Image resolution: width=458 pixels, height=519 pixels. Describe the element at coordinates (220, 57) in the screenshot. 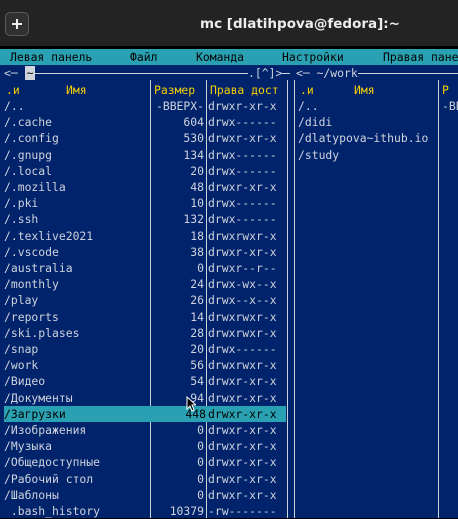

I see `menu-command: Команда` at that location.